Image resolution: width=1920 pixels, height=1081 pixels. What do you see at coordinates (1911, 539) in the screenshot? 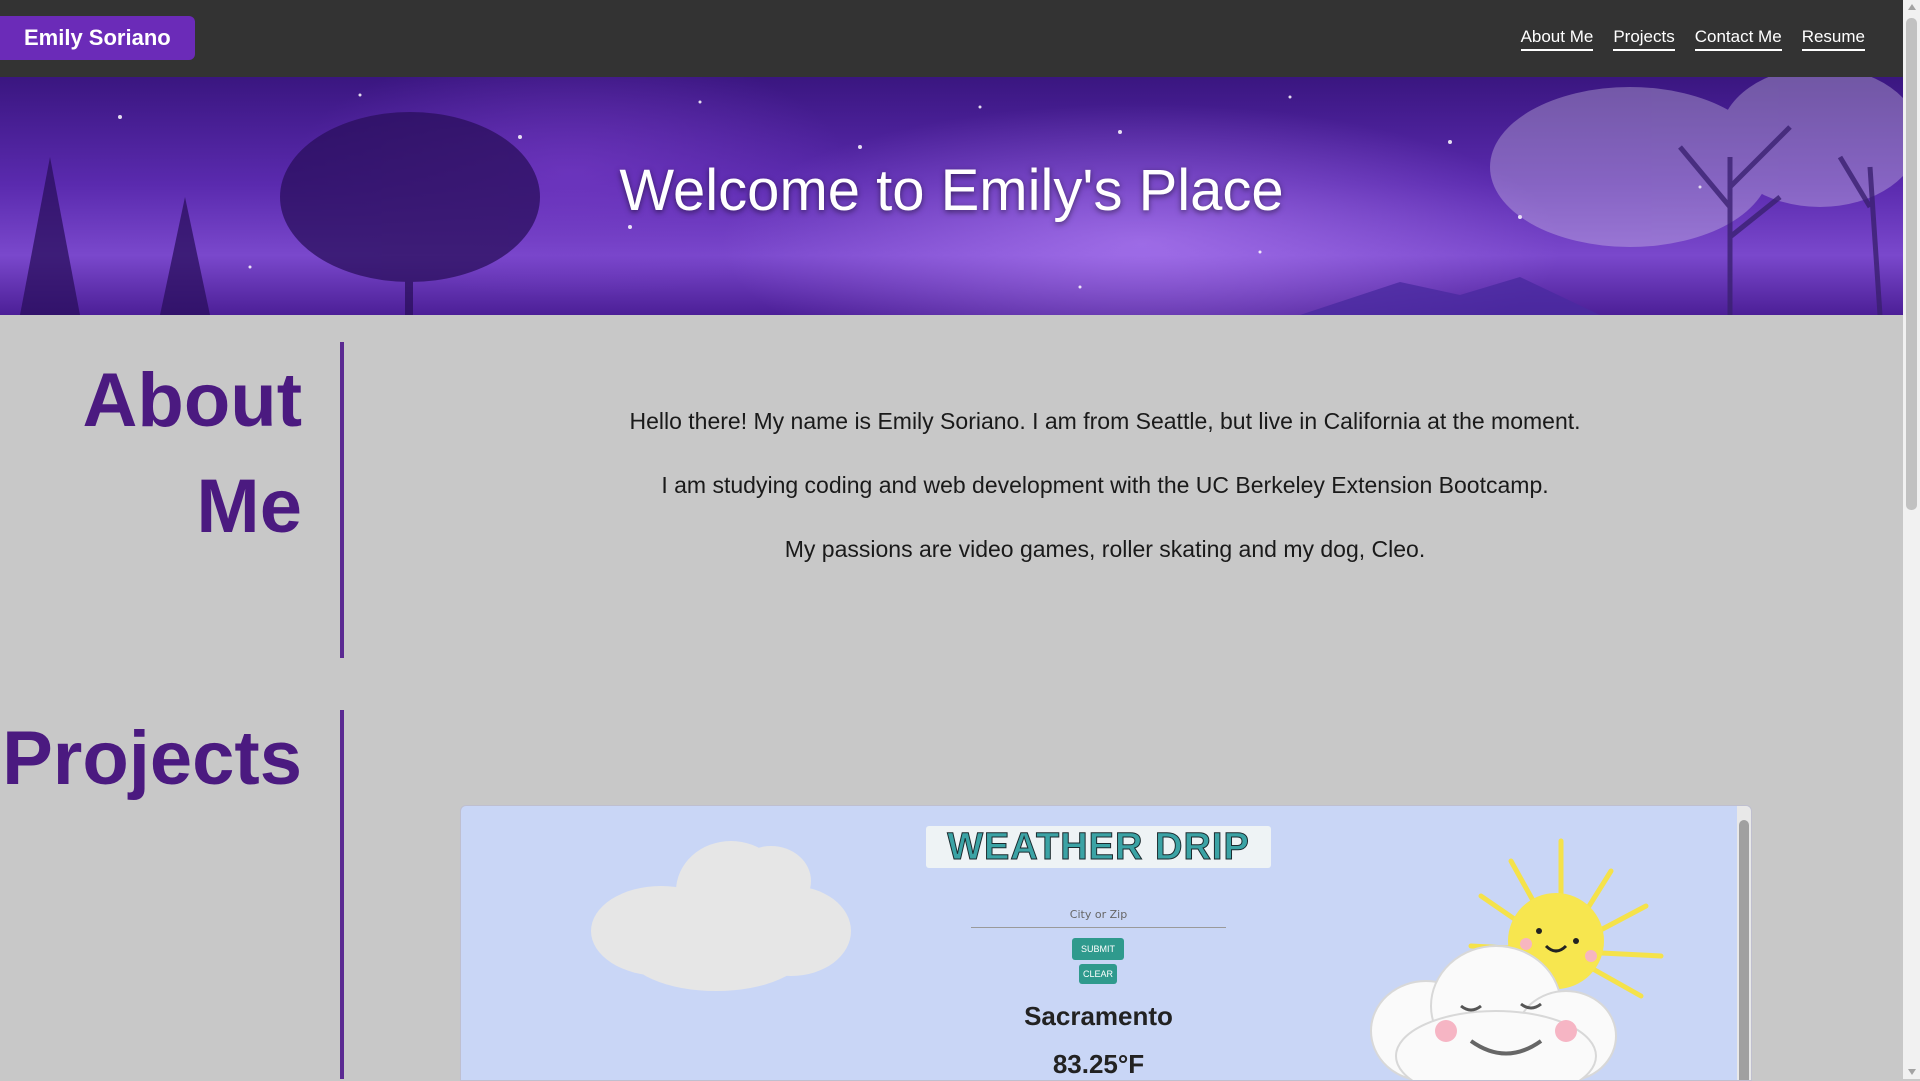
I see `page-scrollbar` at bounding box center [1911, 539].